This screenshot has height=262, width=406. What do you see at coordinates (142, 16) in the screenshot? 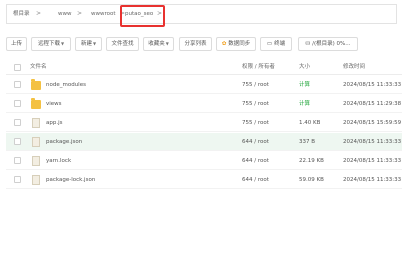
I see `current-folder-highlight` at bounding box center [142, 16].